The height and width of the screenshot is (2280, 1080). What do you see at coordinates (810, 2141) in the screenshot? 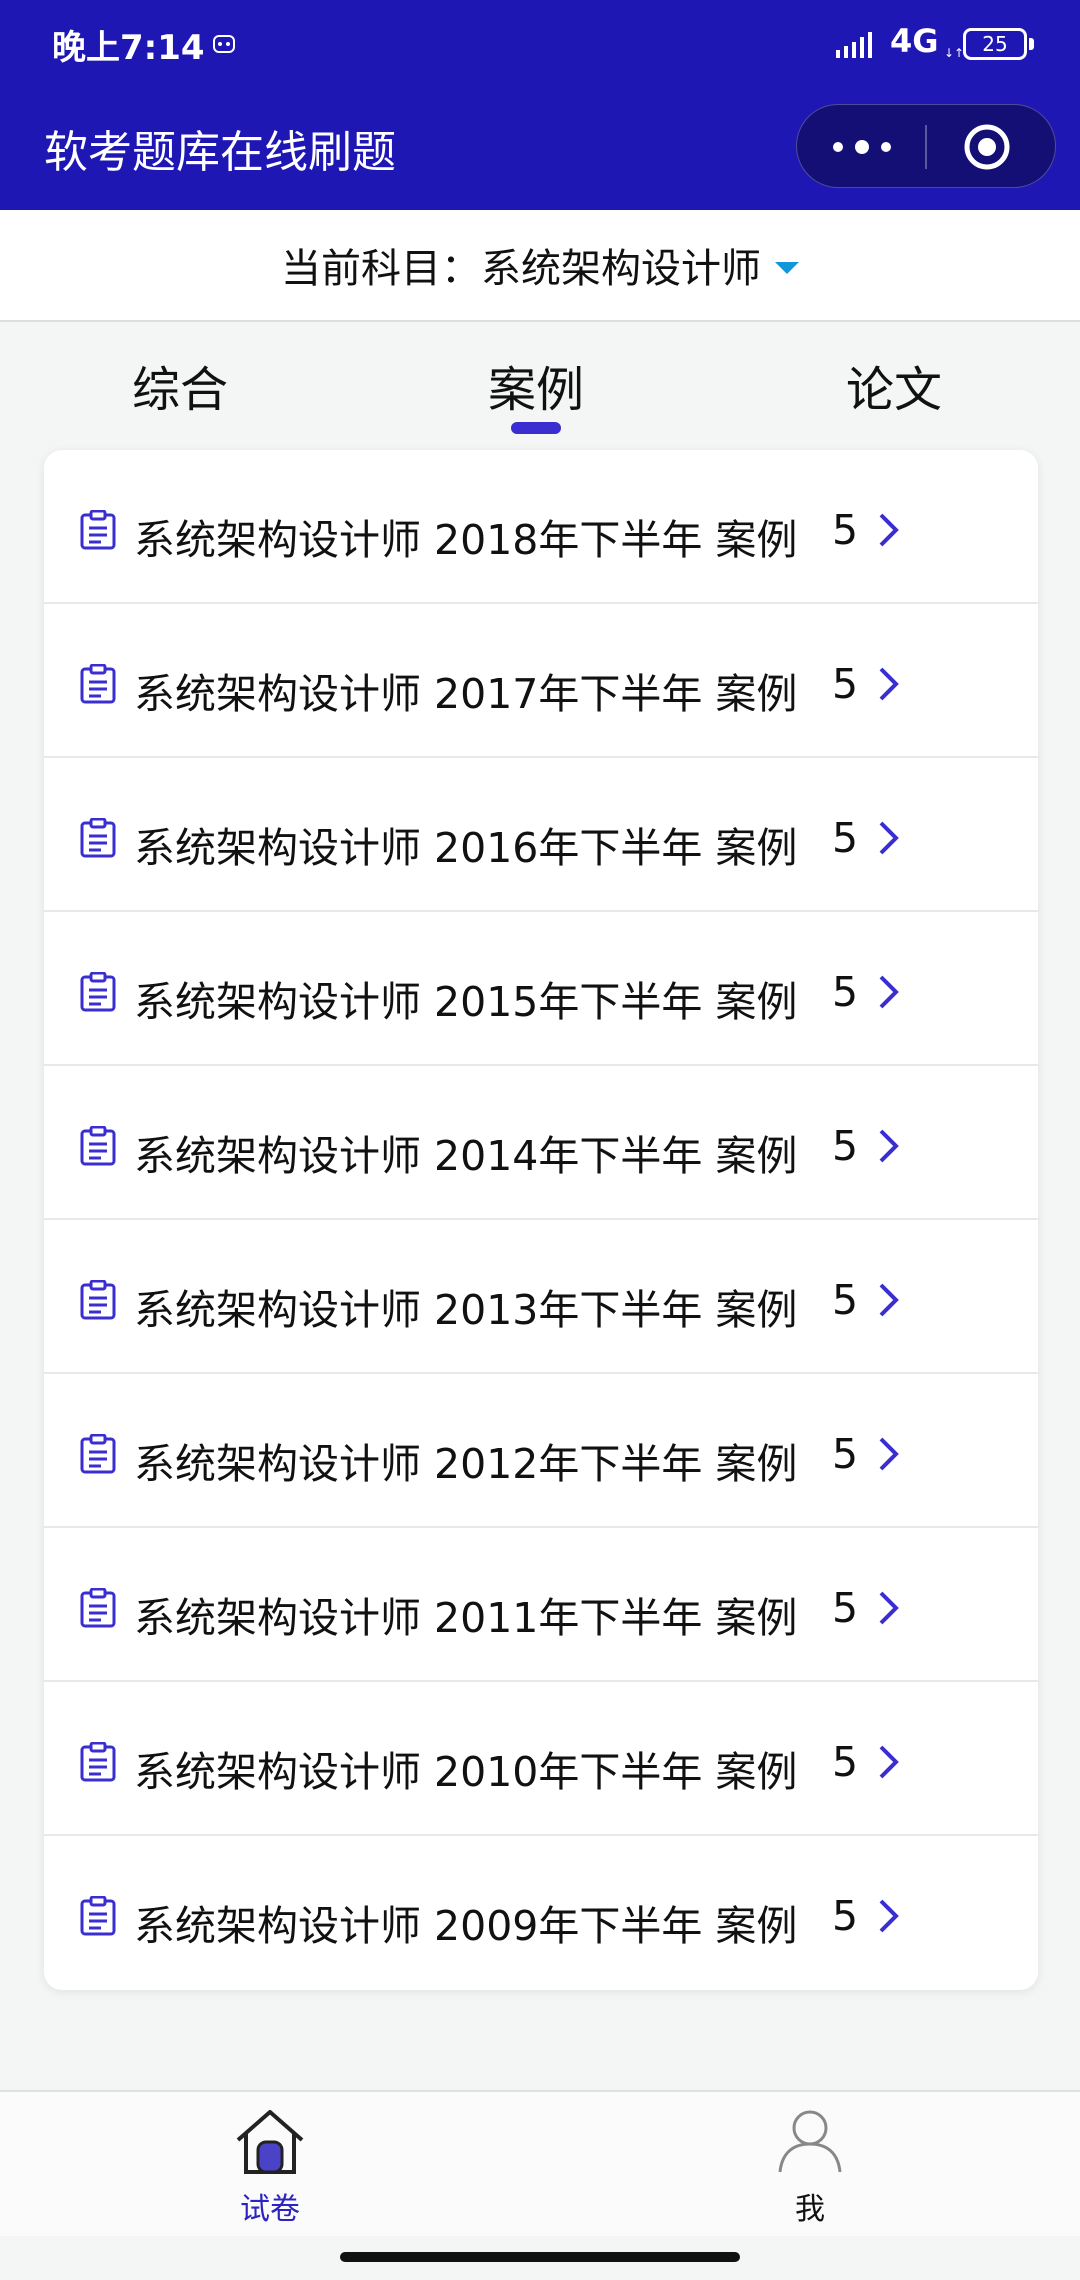
I see `user-icon` at bounding box center [810, 2141].